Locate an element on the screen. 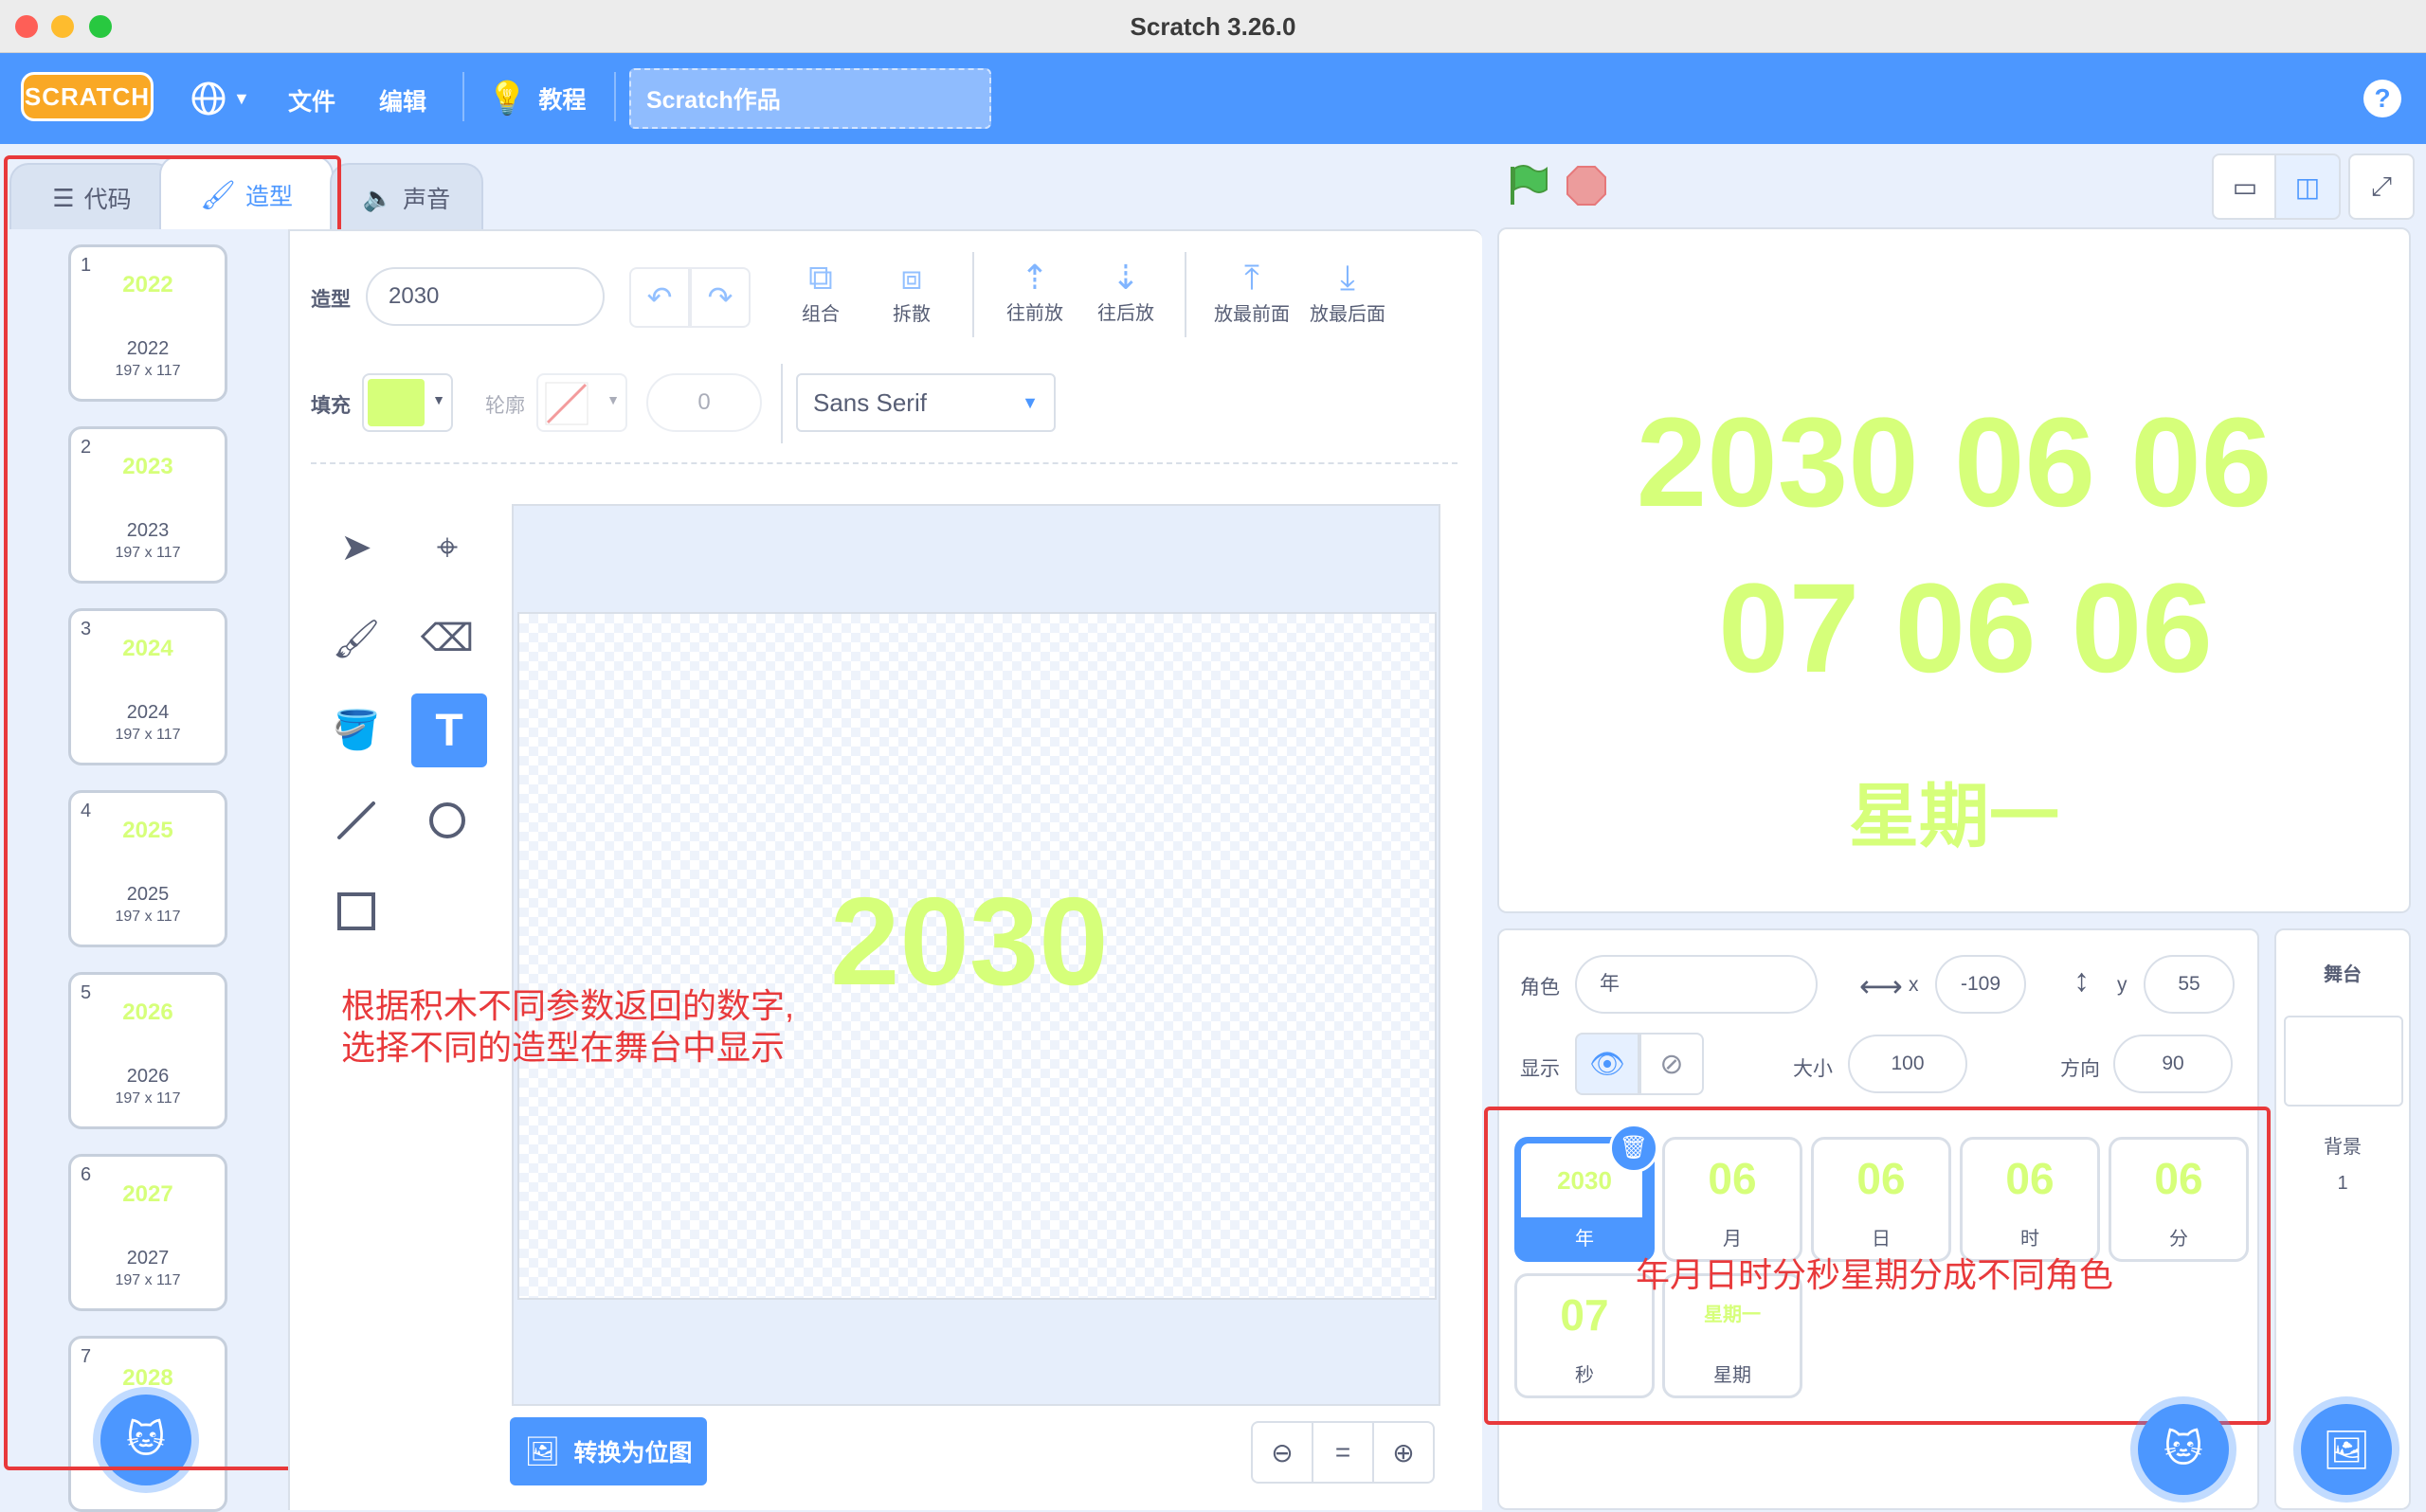 Image resolution: width=2426 pixels, height=1512 pixels. scratch-logo-text: SCRATCH is located at coordinates (87, 96).